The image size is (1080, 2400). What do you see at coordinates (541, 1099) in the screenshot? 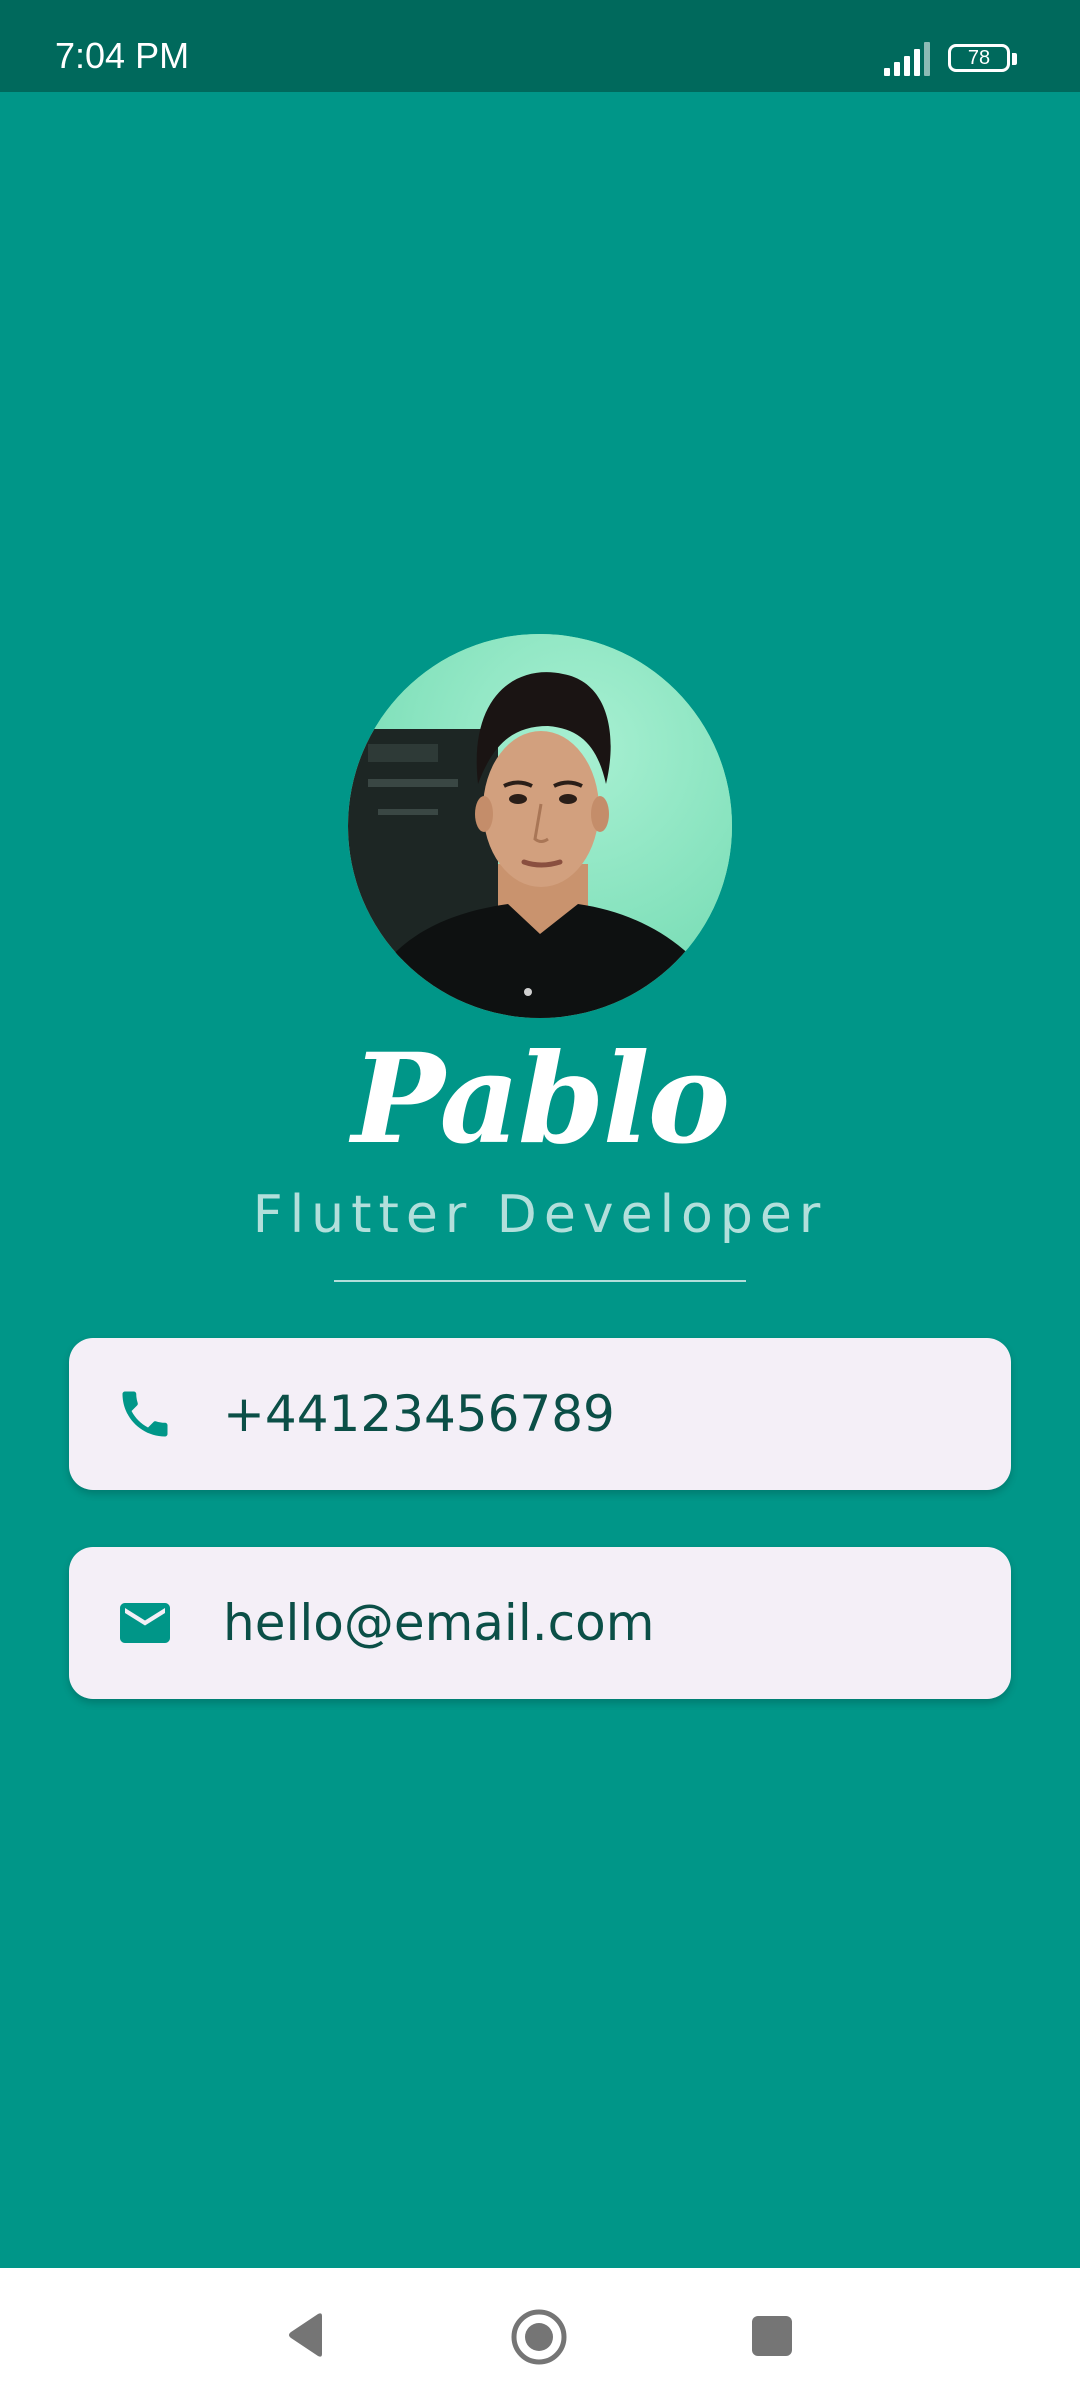
I see `profile-name: Pablo` at bounding box center [541, 1099].